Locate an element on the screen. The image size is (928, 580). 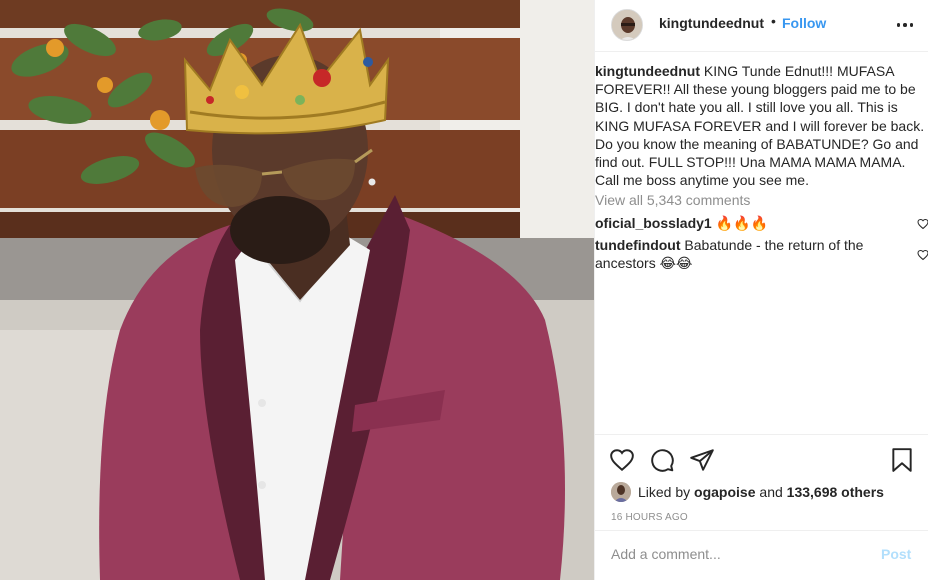
more-options-icon is located at coordinates (905, 25).